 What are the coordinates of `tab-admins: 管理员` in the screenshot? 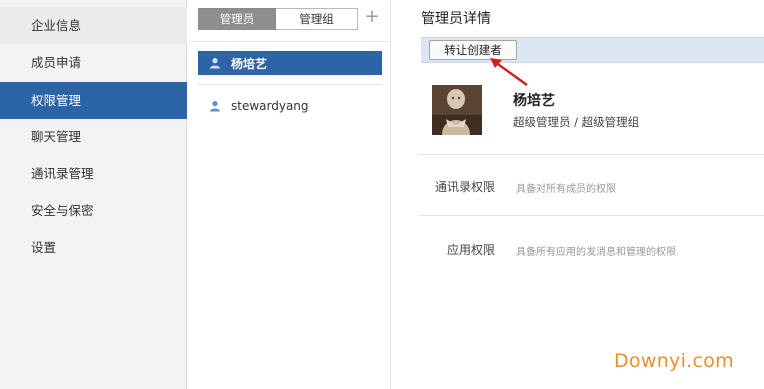 It's located at (237, 19).